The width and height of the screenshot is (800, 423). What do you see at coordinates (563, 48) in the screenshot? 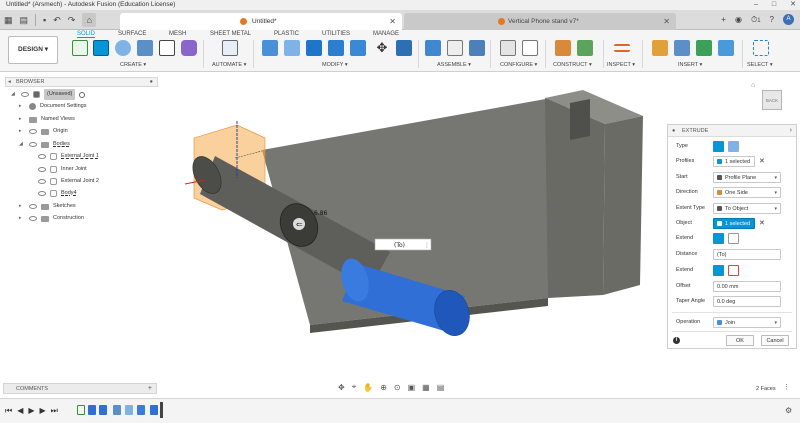
I see `offset-plane-icon` at bounding box center [563, 48].